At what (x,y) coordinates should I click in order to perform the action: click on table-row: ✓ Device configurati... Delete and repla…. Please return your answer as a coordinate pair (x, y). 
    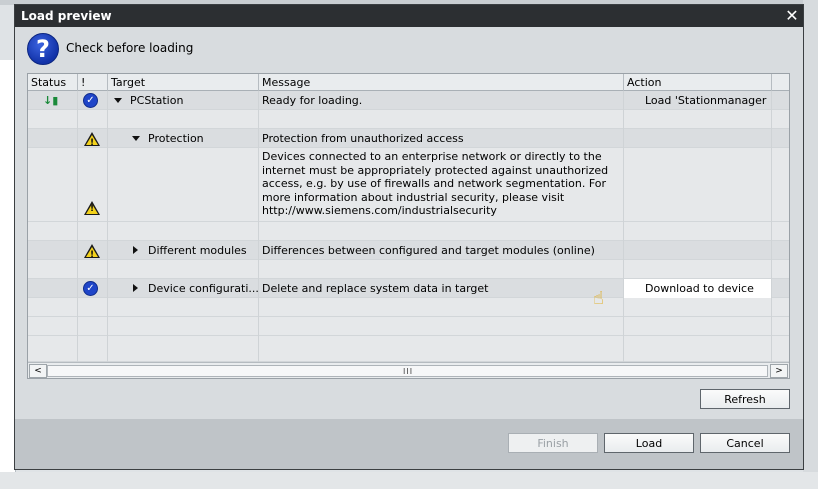
    Looking at the image, I should click on (408, 288).